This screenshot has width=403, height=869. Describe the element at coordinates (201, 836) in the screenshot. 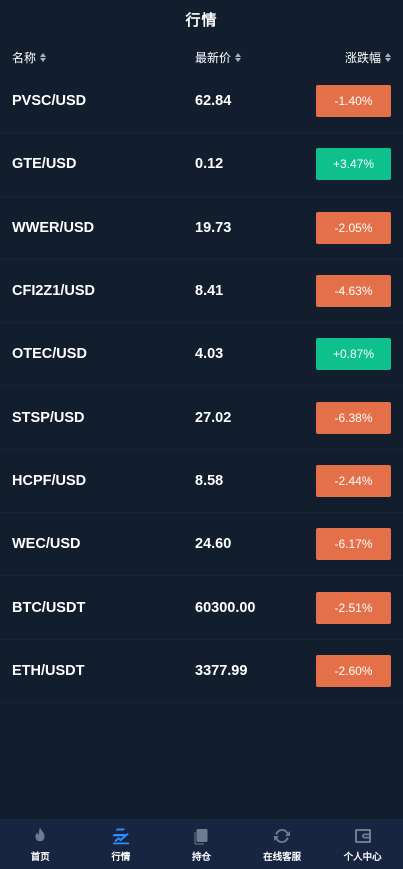

I see `document-icon` at that location.